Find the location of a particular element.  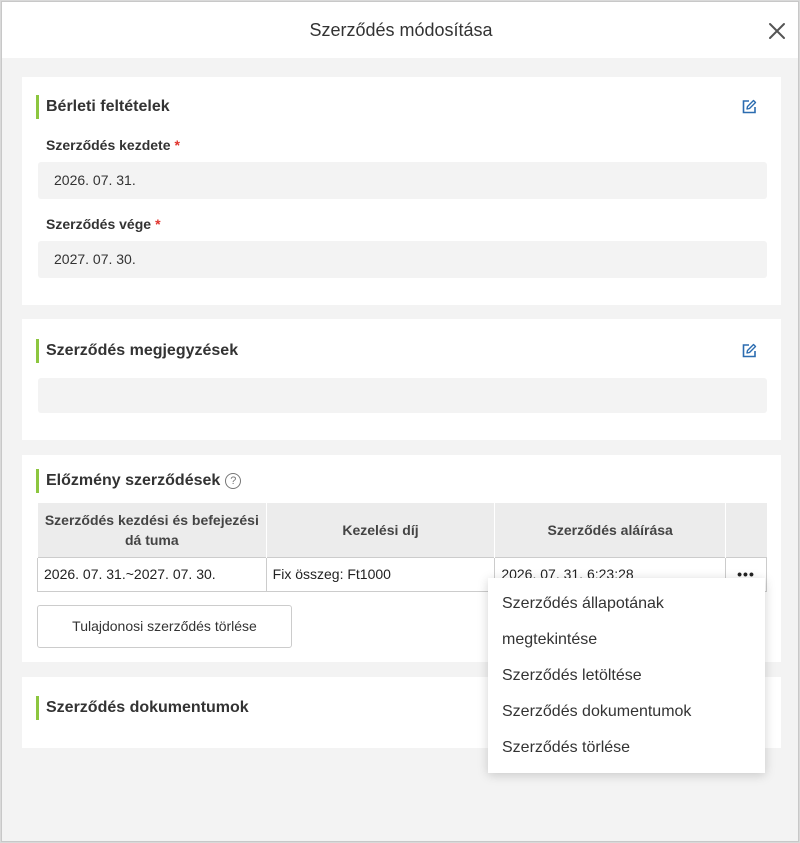

cell-fee: Fix összeg: Ft1000 is located at coordinates (380, 574).